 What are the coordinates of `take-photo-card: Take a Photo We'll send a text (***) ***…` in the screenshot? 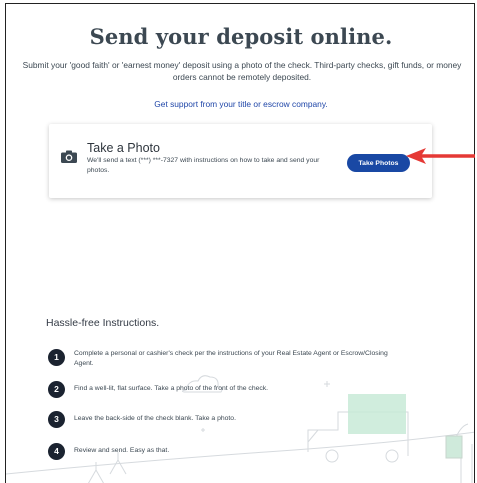 It's located at (240, 161).